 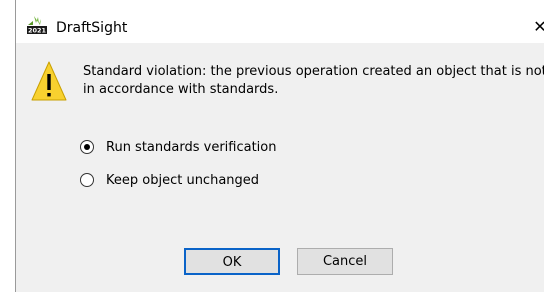 I want to click on radio-button-selected, so click(x=87, y=147).